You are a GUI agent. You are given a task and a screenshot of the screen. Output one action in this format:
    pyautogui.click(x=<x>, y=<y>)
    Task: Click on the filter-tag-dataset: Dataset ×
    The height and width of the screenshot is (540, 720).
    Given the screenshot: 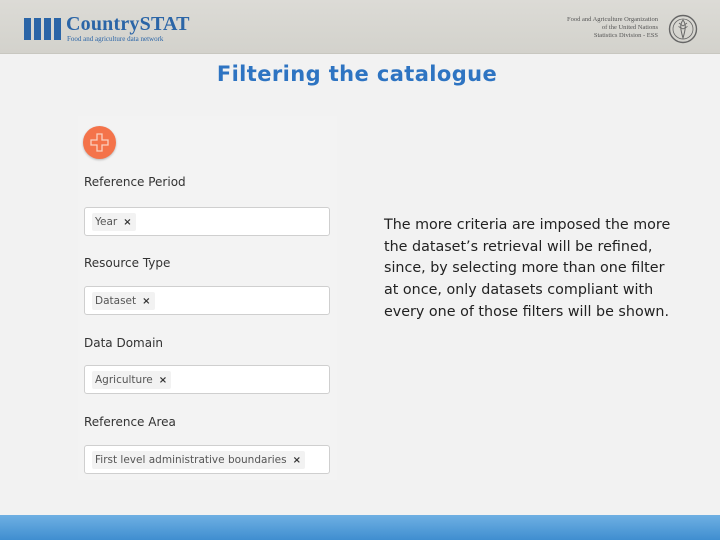 What is the action you would take?
    pyautogui.click(x=123, y=301)
    